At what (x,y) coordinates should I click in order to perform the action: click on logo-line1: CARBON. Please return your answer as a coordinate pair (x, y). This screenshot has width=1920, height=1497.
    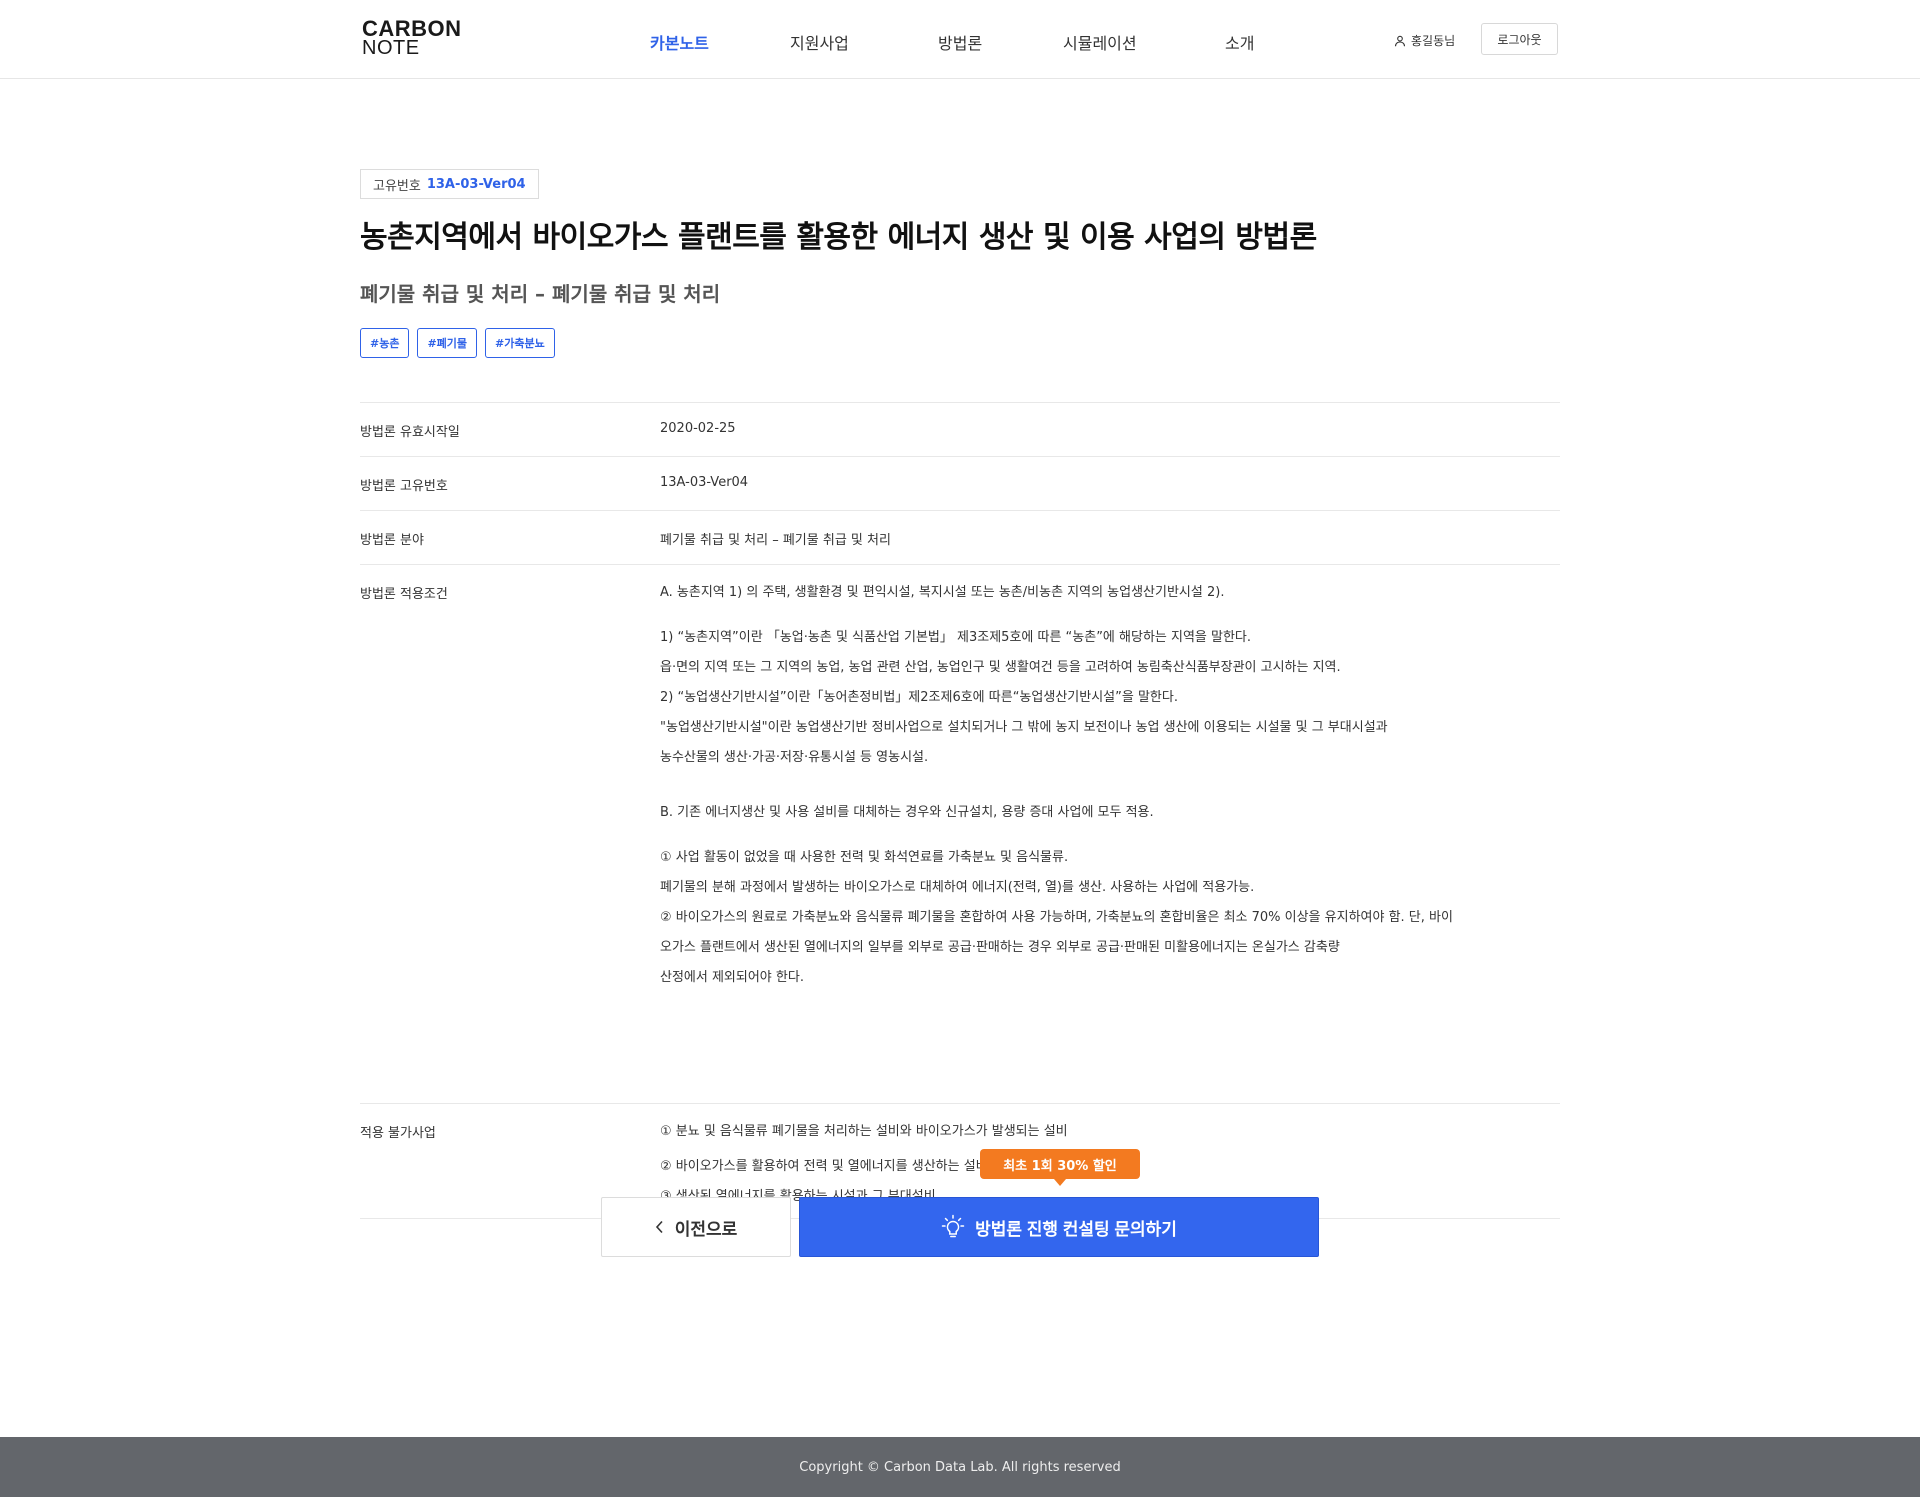
    Looking at the image, I should click on (412, 28).